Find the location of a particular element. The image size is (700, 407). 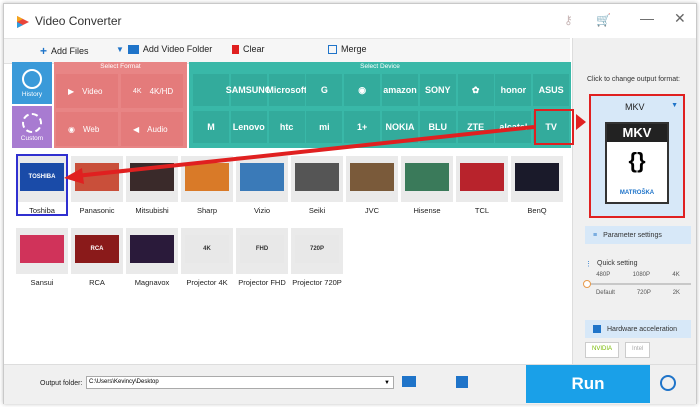

alarm-clock-icon is located at coordinates (668, 383).